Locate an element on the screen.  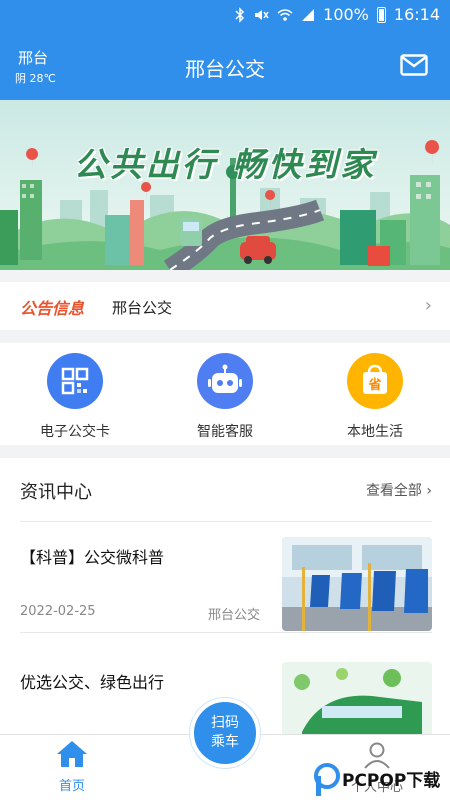
news-view-all-link: 查看全部 › is located at coordinates (399, 490).